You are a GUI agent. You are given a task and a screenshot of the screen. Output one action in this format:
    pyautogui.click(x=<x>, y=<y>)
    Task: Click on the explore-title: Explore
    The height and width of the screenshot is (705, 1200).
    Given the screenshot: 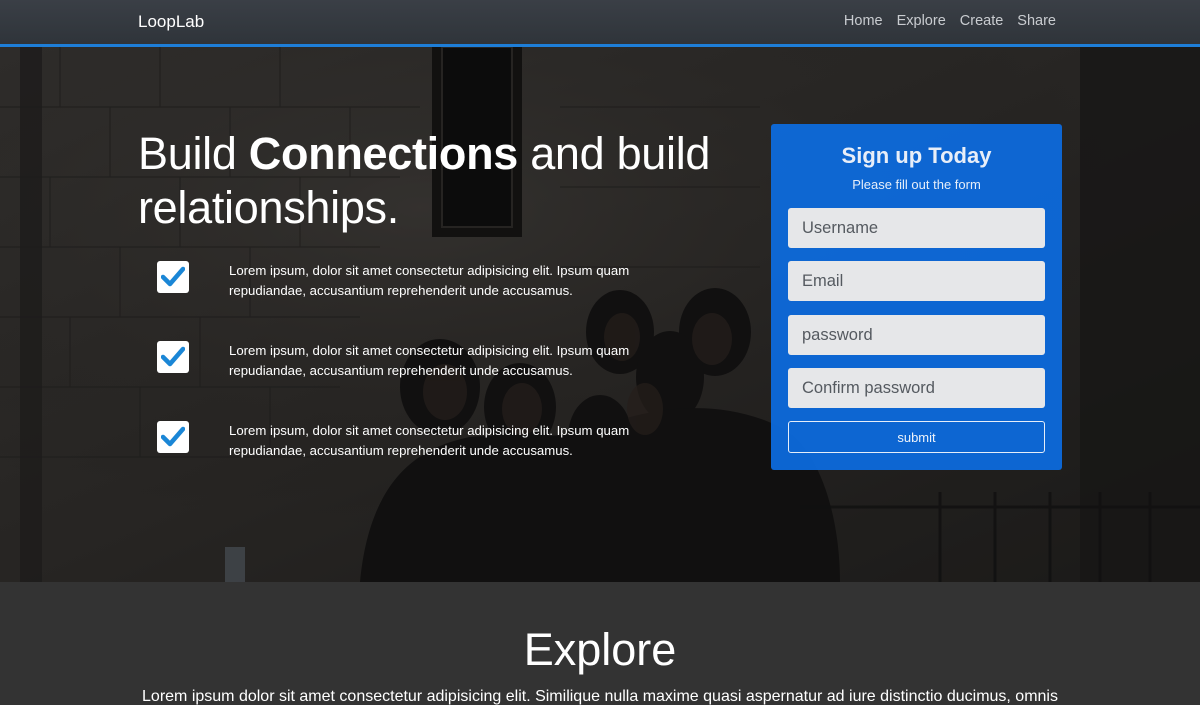 What is the action you would take?
    pyautogui.click(x=600, y=649)
    